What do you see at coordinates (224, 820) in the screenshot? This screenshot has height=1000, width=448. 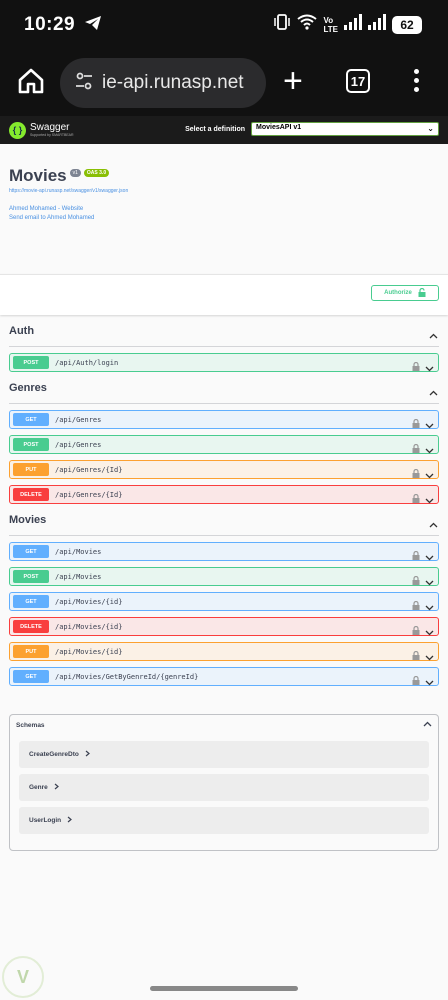 I see `schema-item: UserLogin` at bounding box center [224, 820].